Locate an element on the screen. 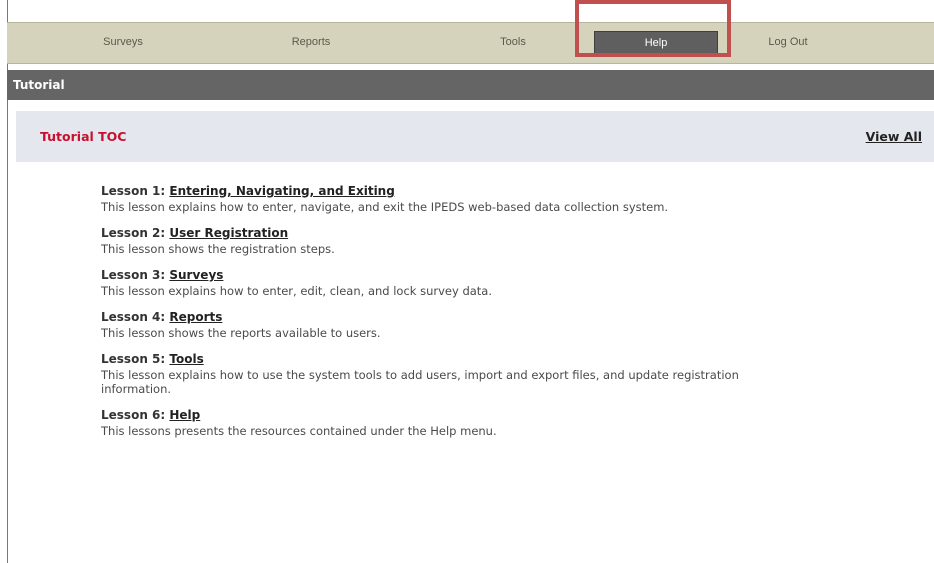  top-nav: Surveys Reports Tools Help Log Out is located at coordinates (470, 43).